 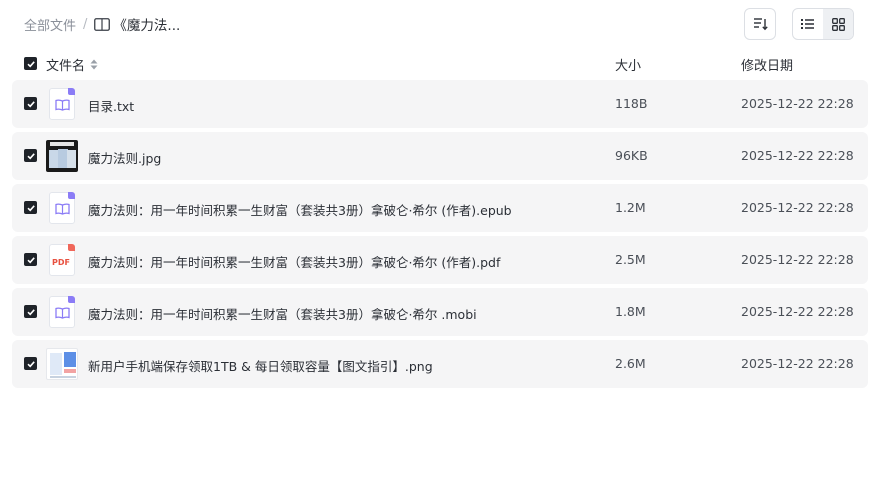 I want to click on book-icon, so click(x=102, y=24).